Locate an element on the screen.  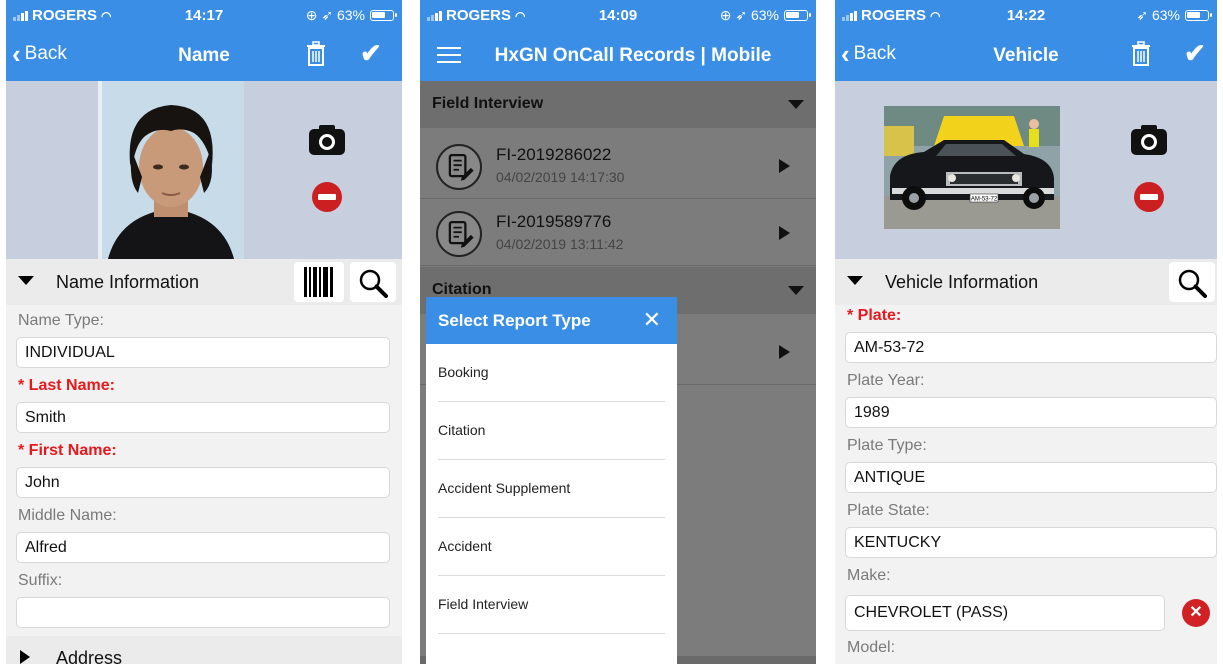
barcode-button is located at coordinates (319, 282).